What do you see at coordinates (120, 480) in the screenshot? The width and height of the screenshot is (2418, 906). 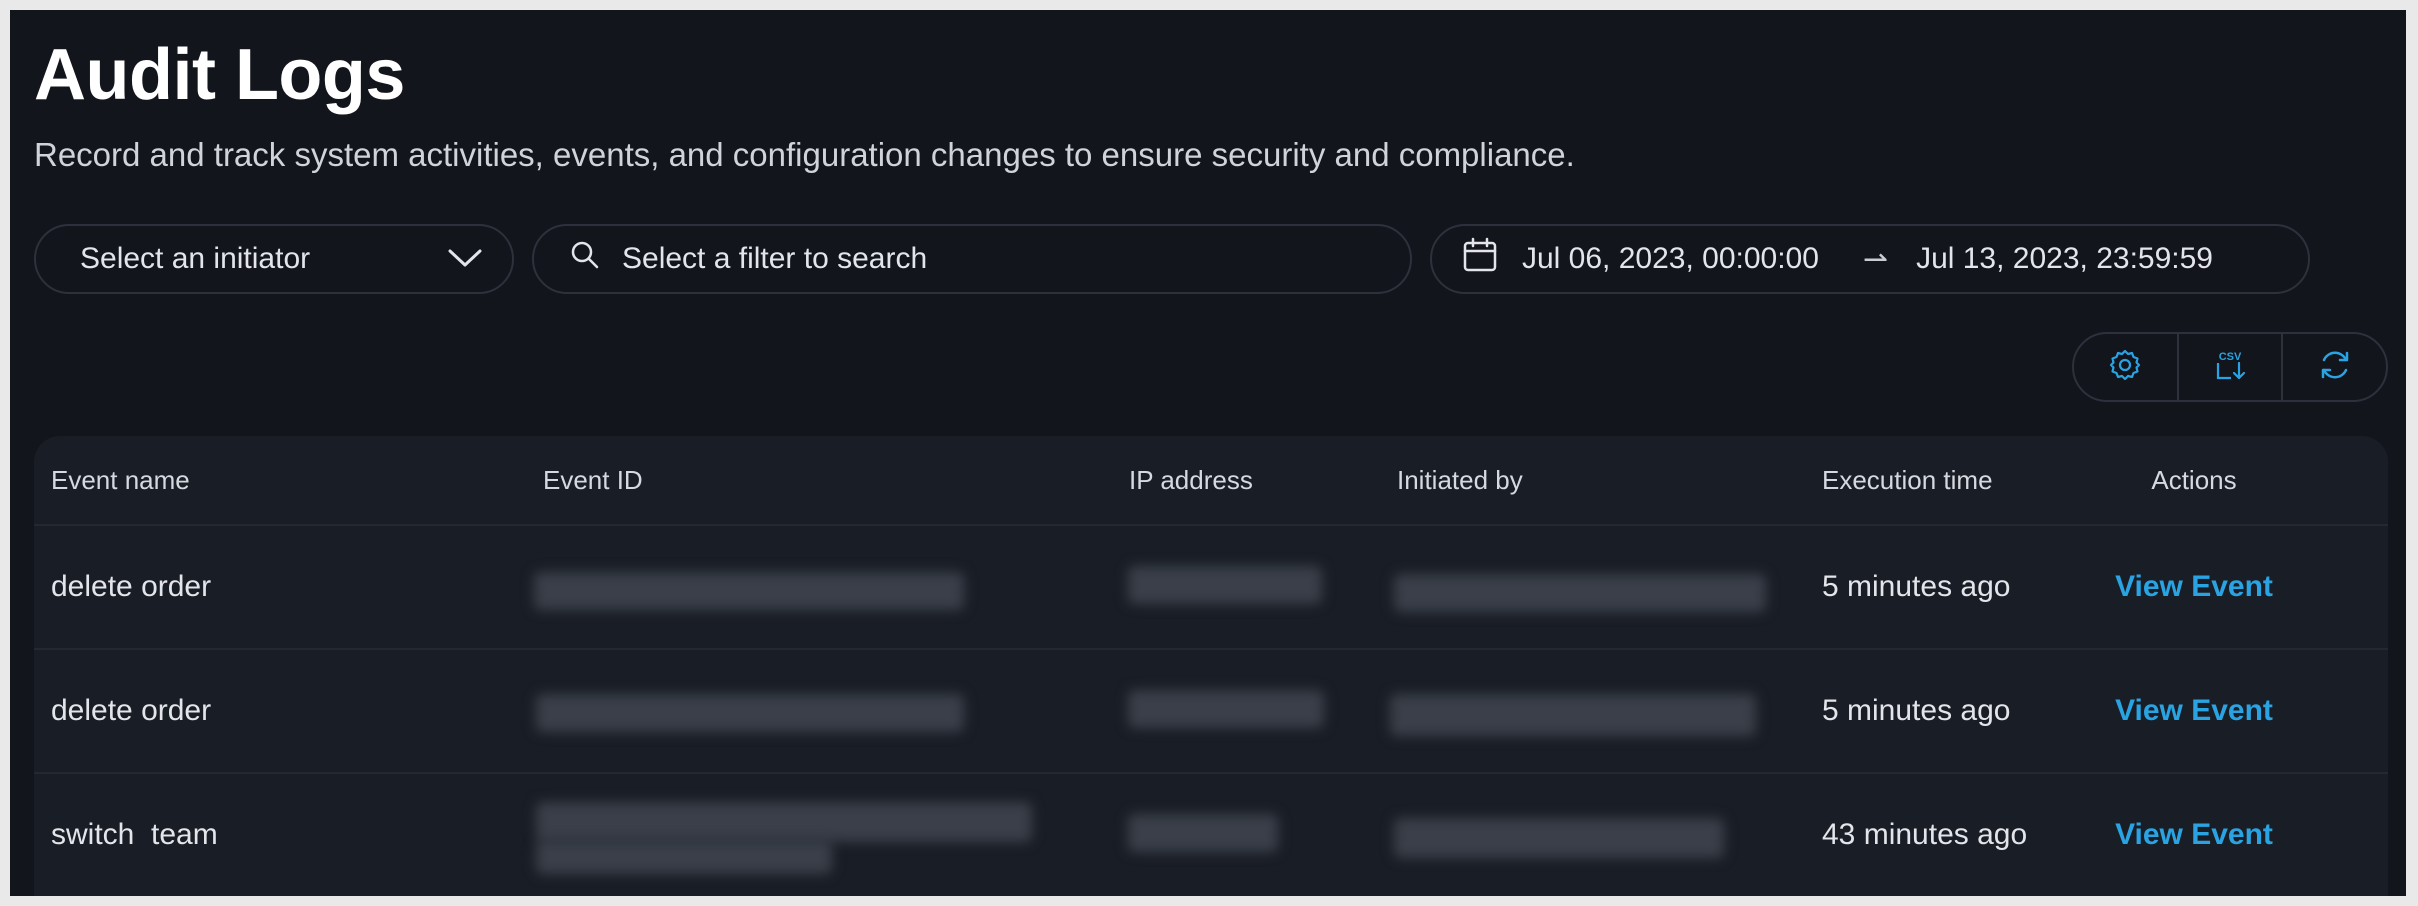 I see `column-header-event-name: Event name` at bounding box center [120, 480].